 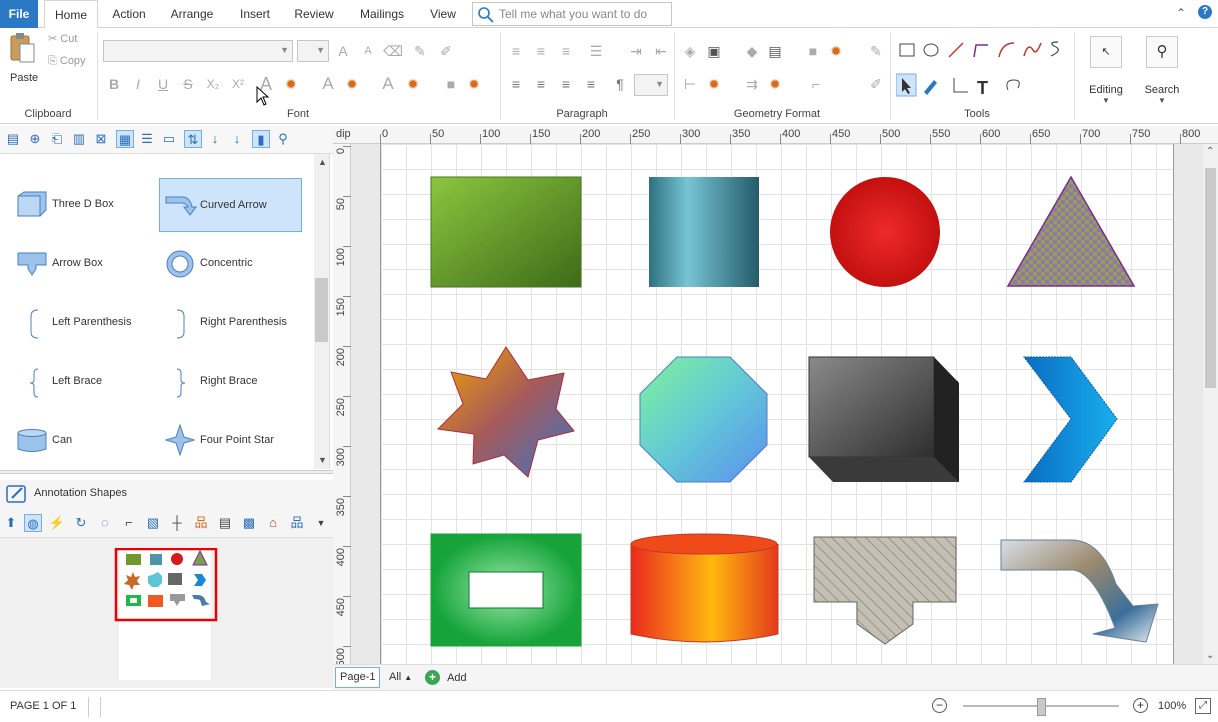 What do you see at coordinates (166, 472) in the screenshot?
I see `panel-splitter` at bounding box center [166, 472].